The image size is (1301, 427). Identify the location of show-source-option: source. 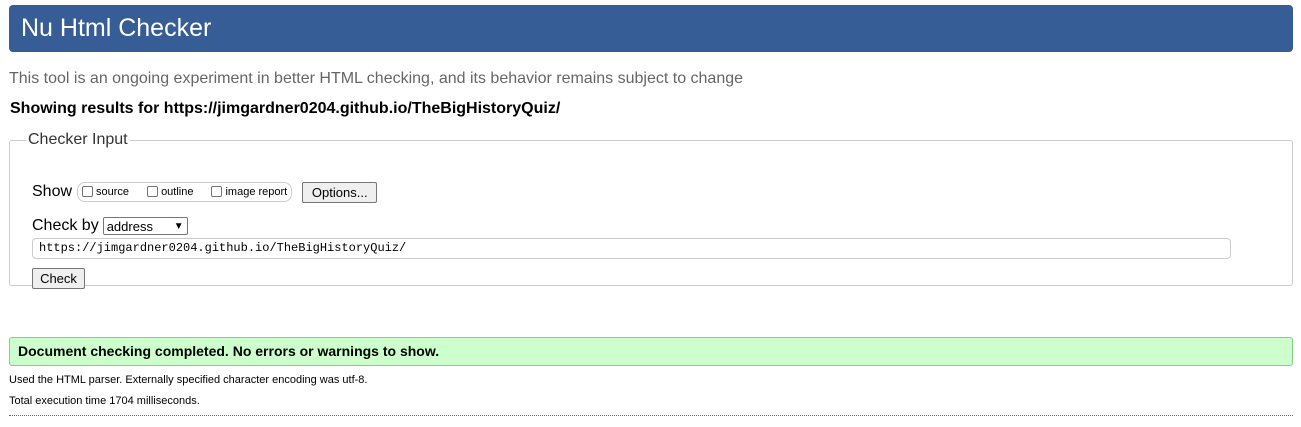
(106, 191).